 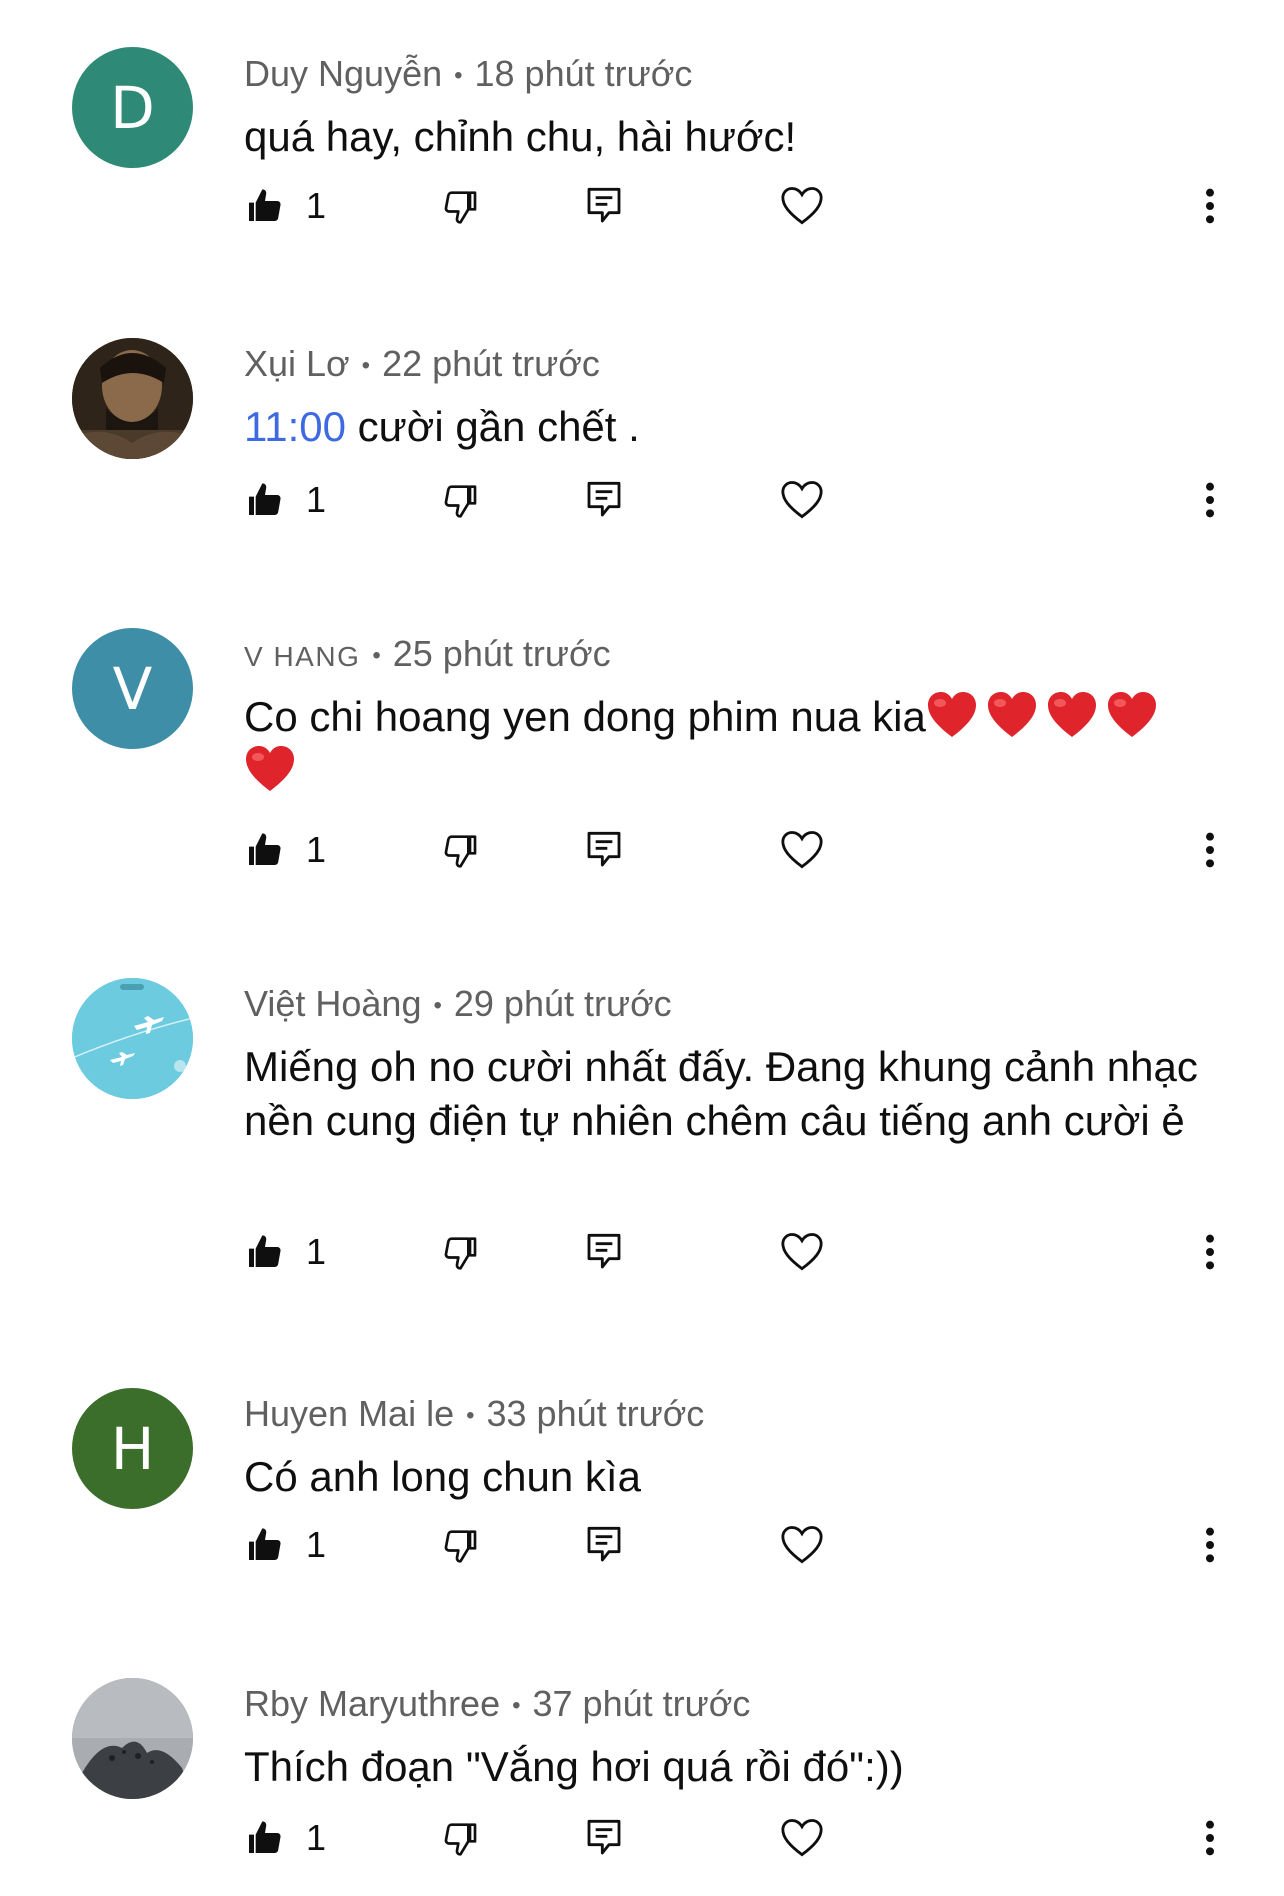 What do you see at coordinates (349, 1413) in the screenshot?
I see `author-name: Huyen Mai le` at bounding box center [349, 1413].